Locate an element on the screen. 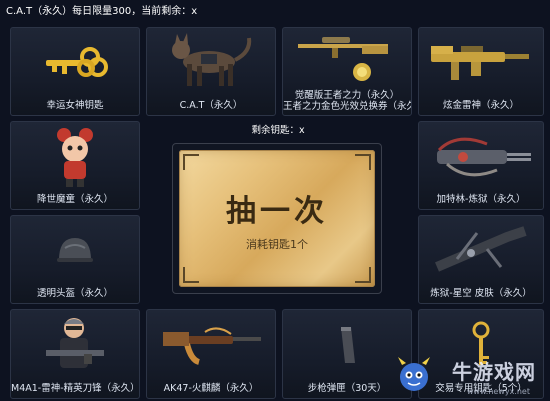 This screenshot has width=550, height=401. prize-label: 步枪弹匣（30天） is located at coordinates (347, 388).